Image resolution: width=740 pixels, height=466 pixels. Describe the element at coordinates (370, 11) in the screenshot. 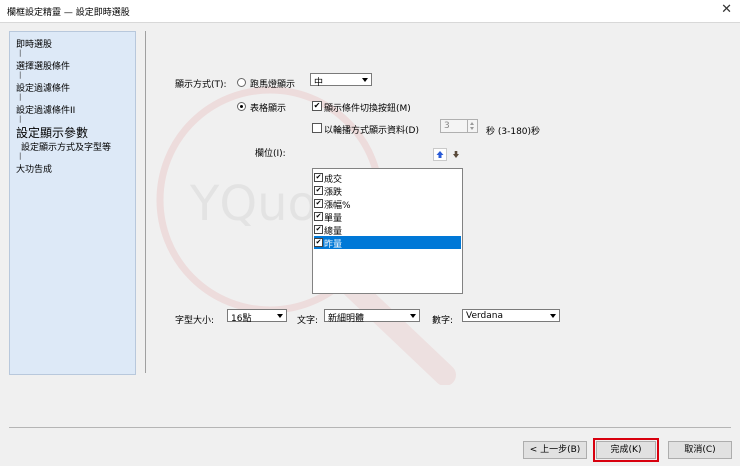

I see `title-bar: 欄框設定精靈 — 設定即時選股 ✕` at that location.